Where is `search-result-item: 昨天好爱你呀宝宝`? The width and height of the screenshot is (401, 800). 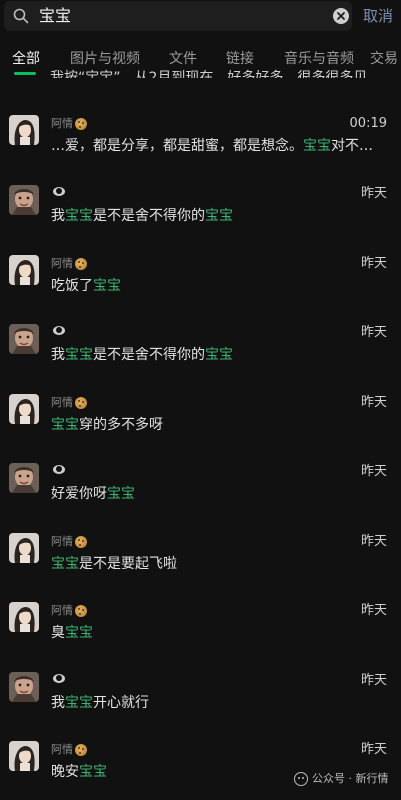 search-result-item: 昨天好爱你呀宝宝 is located at coordinates (200, 497).